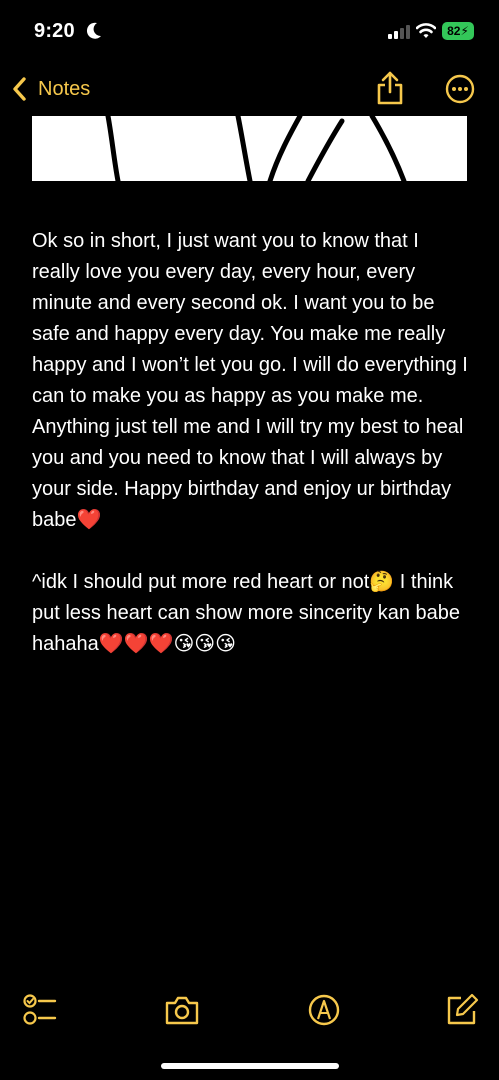  Describe the element at coordinates (182, 1010) in the screenshot. I see `camera-icon` at that location.